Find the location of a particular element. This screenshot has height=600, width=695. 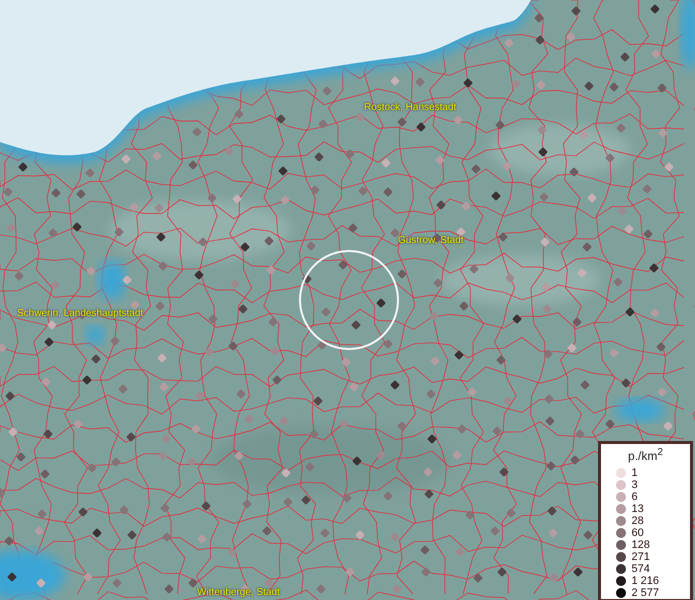

selection-circle is located at coordinates (349, 300).